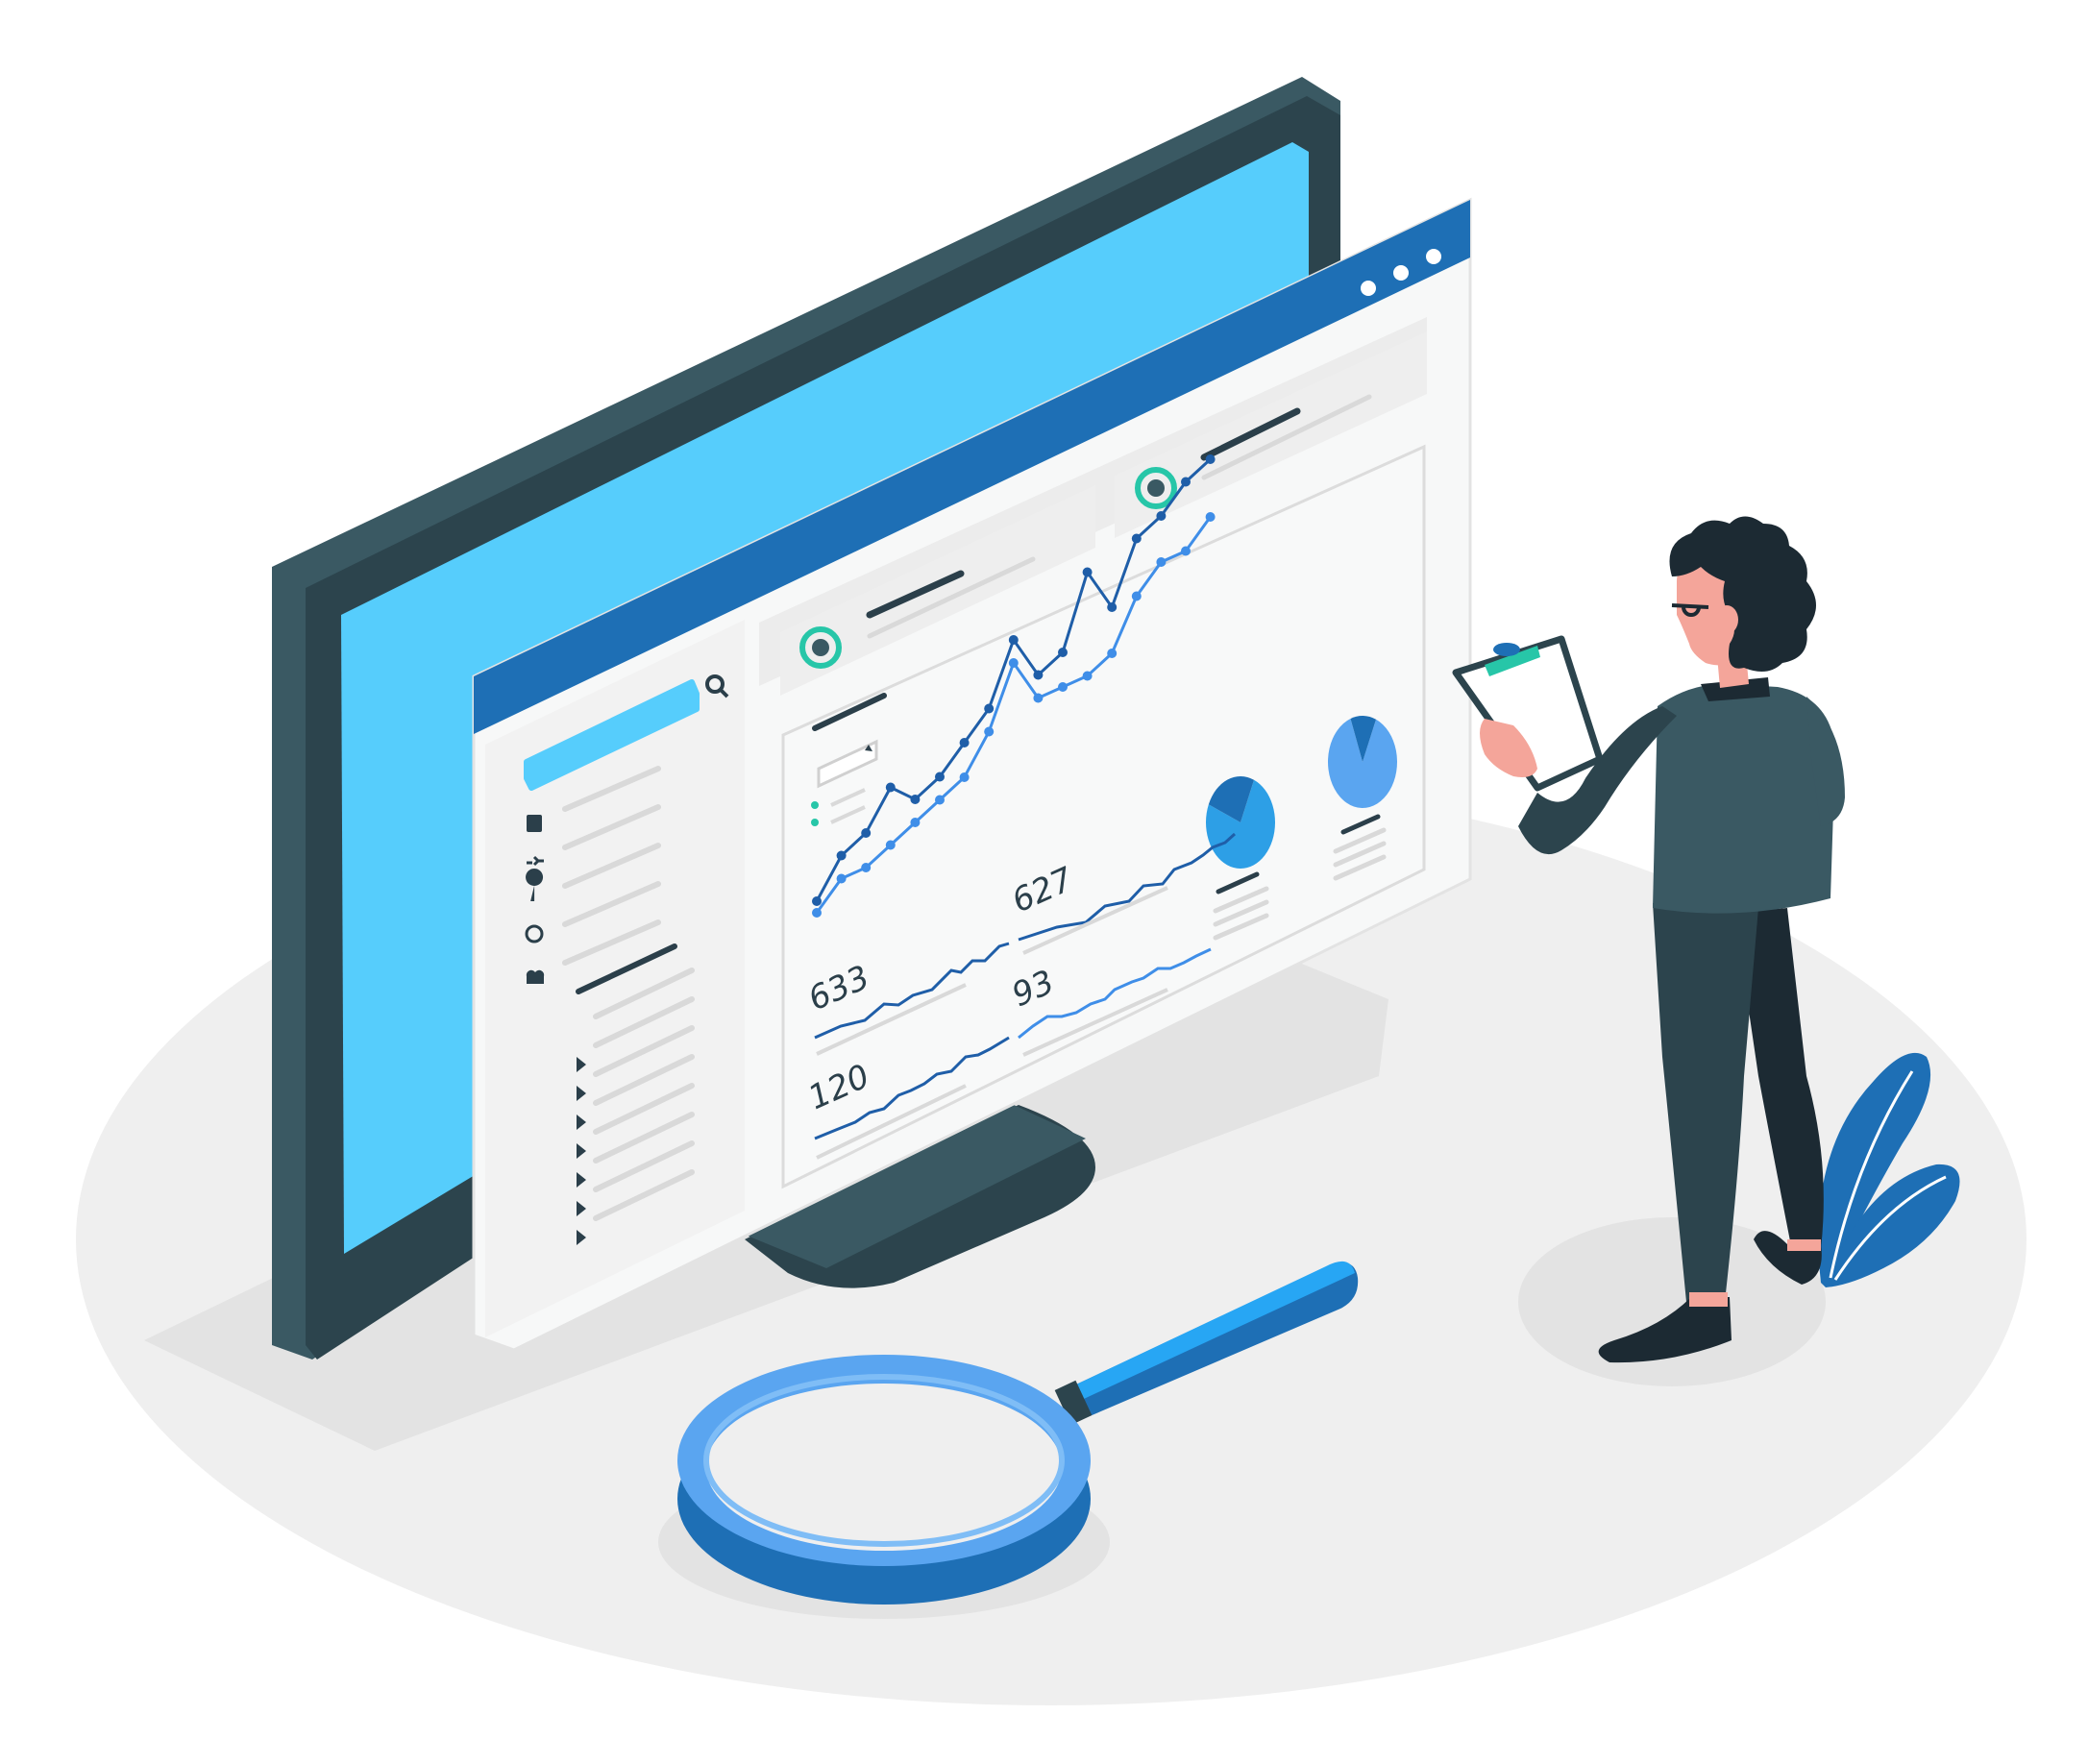  What do you see at coordinates (534, 824) in the screenshot?
I see `chart-icon` at bounding box center [534, 824].